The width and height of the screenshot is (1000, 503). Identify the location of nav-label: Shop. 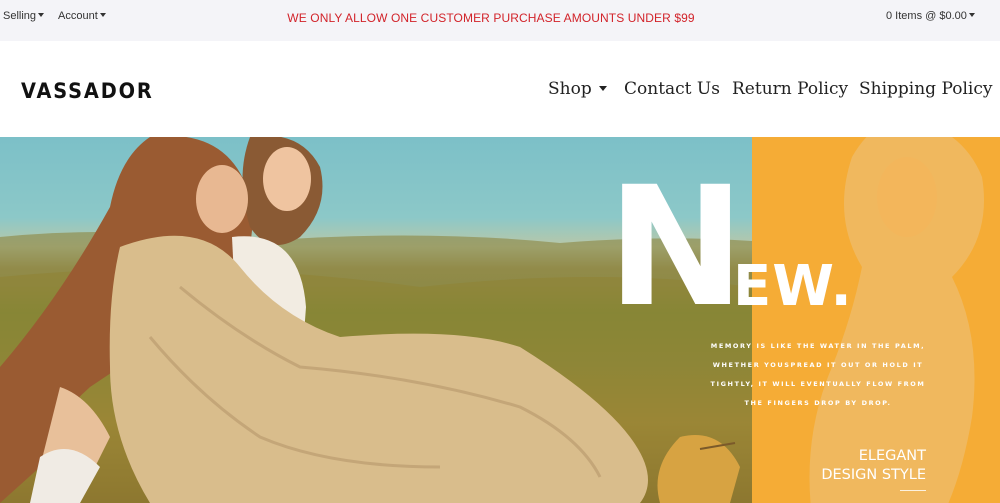
(570, 89).